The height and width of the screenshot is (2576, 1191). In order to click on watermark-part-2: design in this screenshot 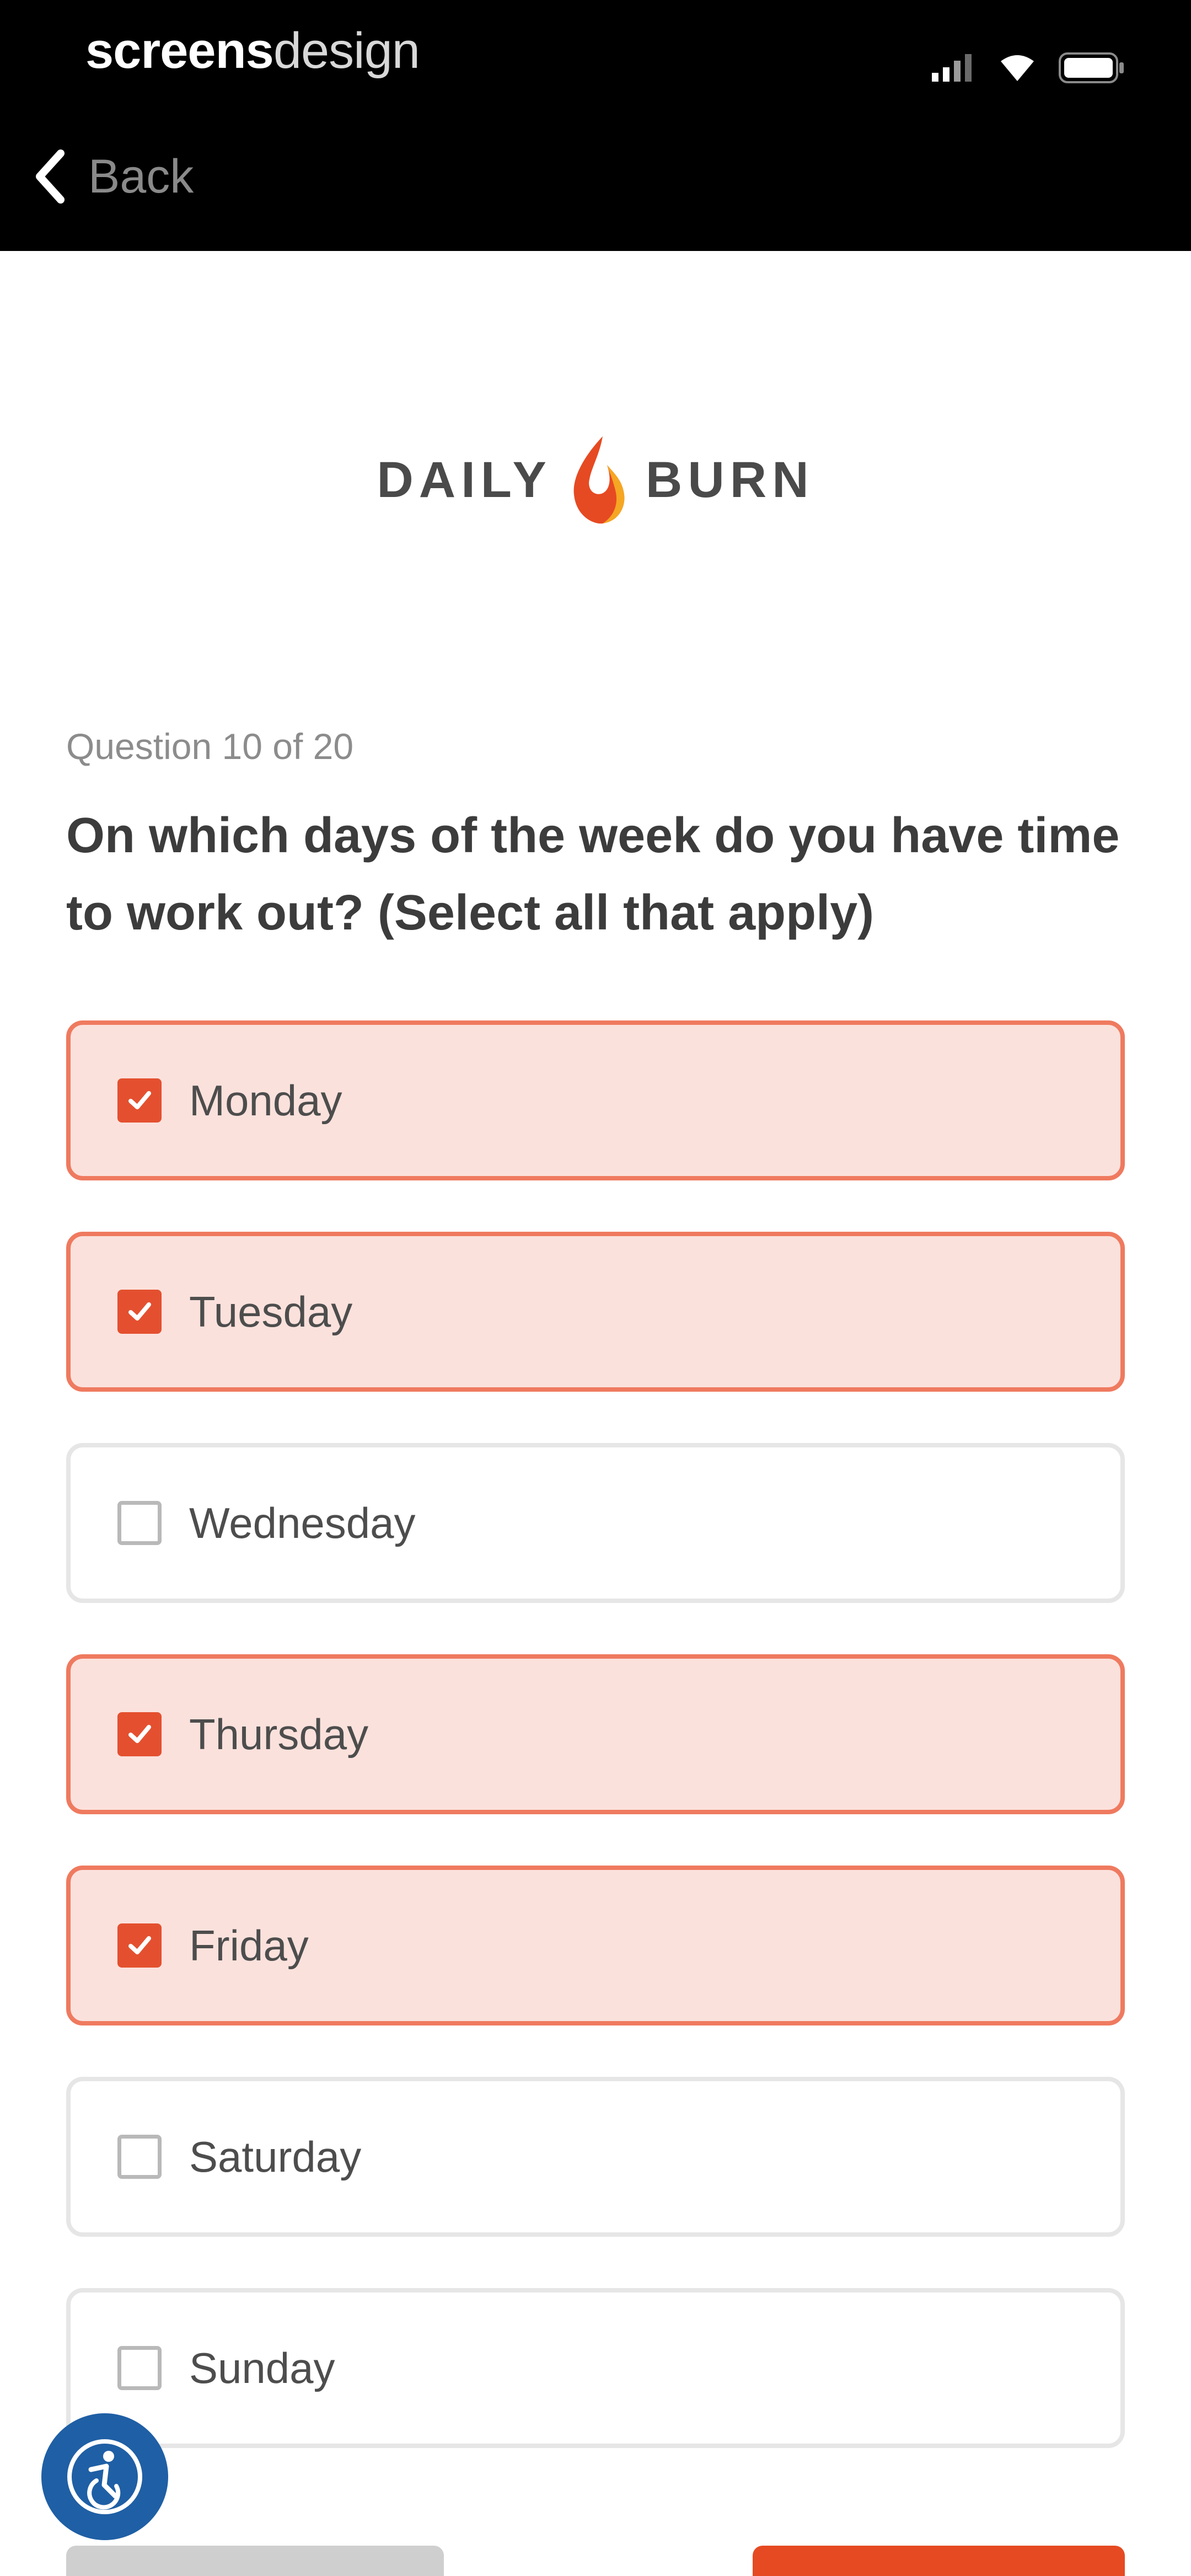, I will do `click(346, 51)`.